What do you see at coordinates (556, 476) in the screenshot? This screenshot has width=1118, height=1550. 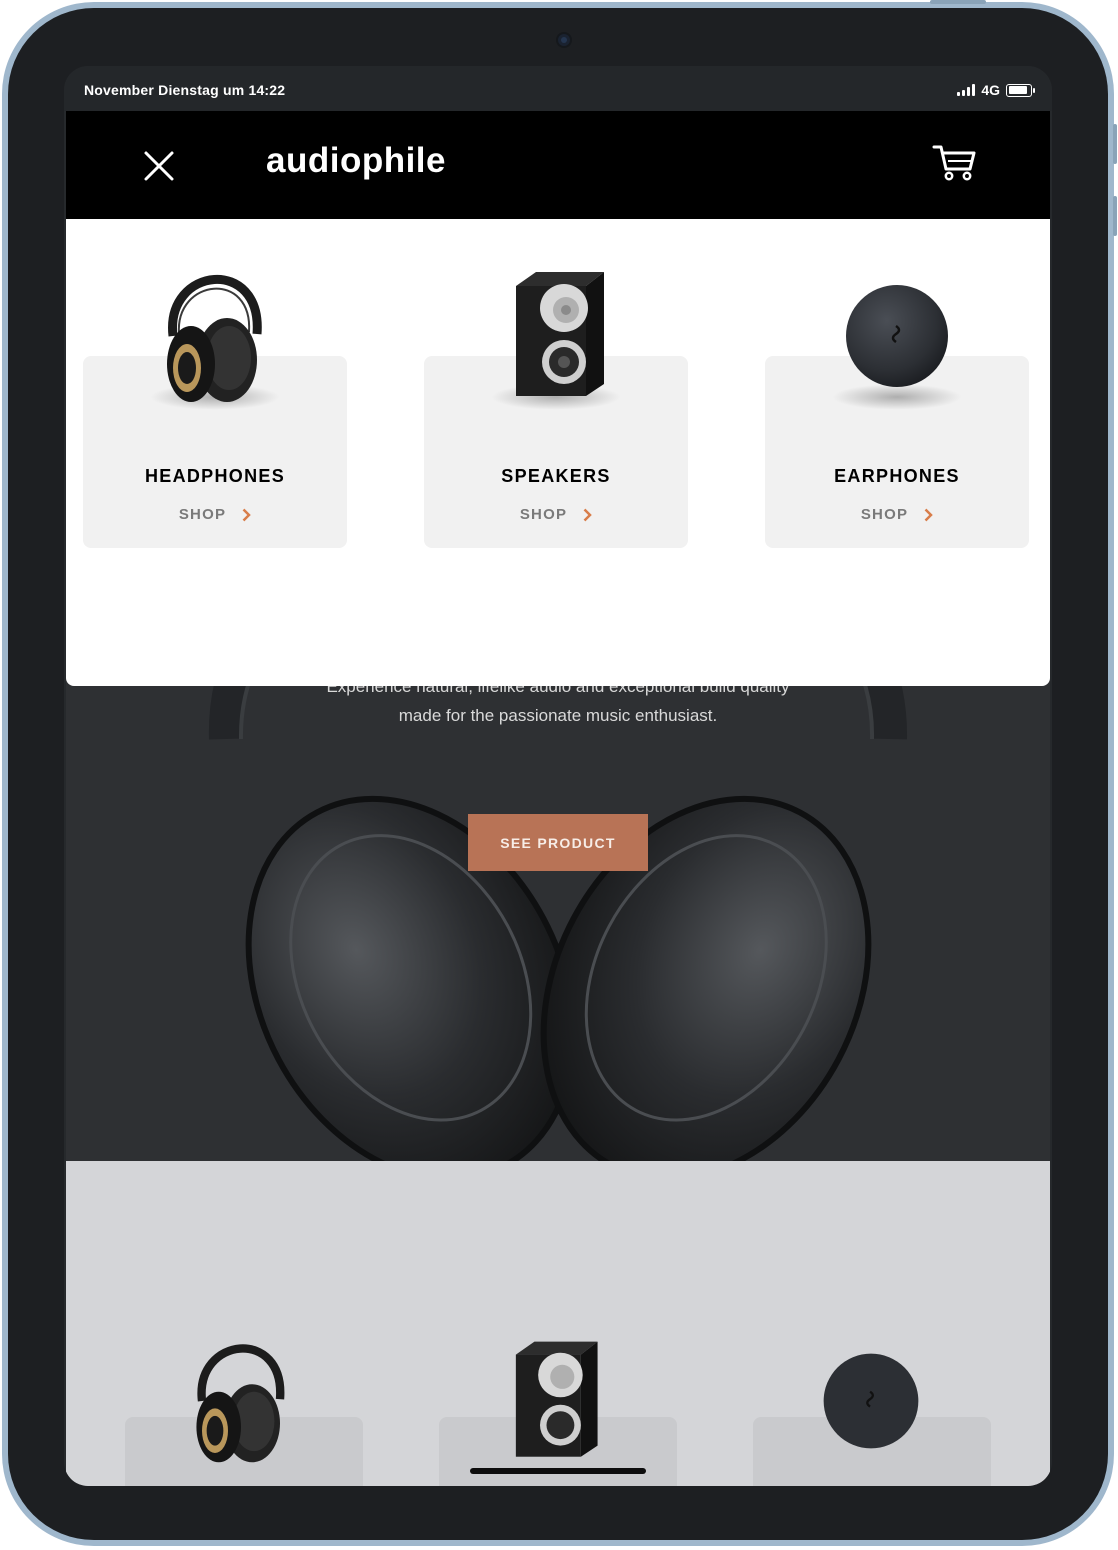 I see `category-title: SPEAKERS` at bounding box center [556, 476].